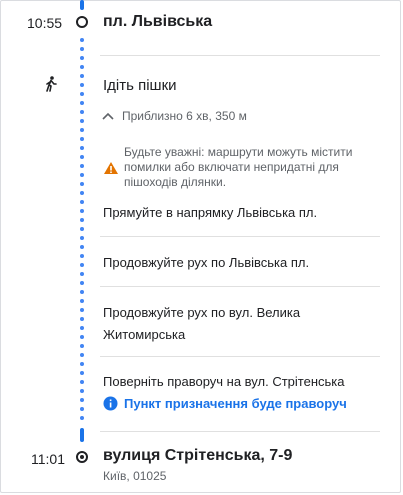  What do you see at coordinates (135, 476) in the screenshot?
I see `destination-address: Київ, 01025` at bounding box center [135, 476].